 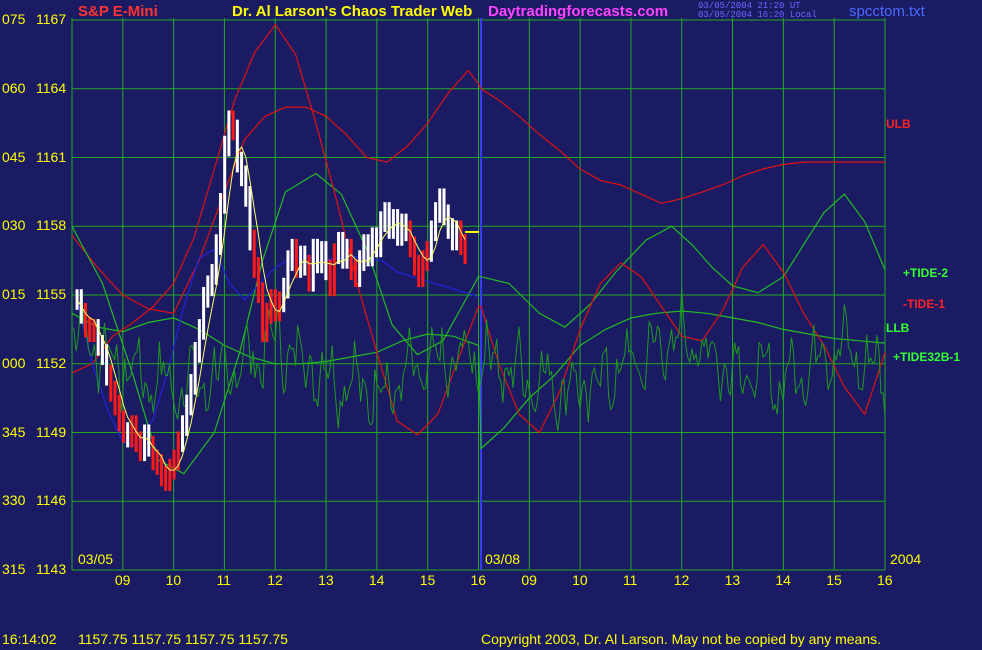 What do you see at coordinates (96, 559) in the screenshot?
I see `date-label-left: 03/05` at bounding box center [96, 559].